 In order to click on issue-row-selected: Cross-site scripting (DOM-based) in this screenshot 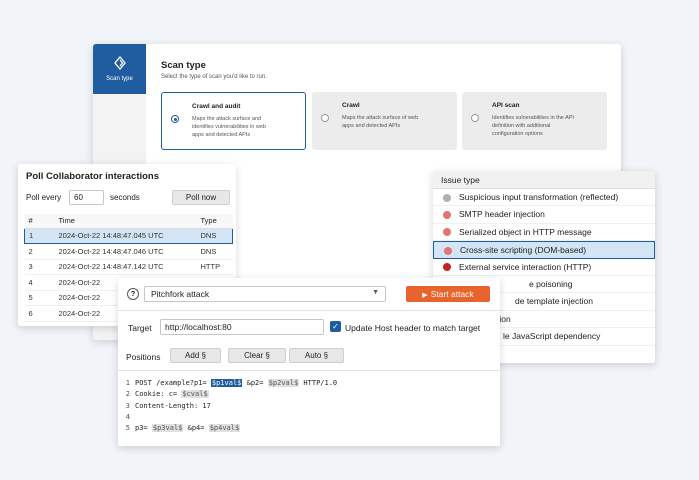, I will do `click(544, 250)`.